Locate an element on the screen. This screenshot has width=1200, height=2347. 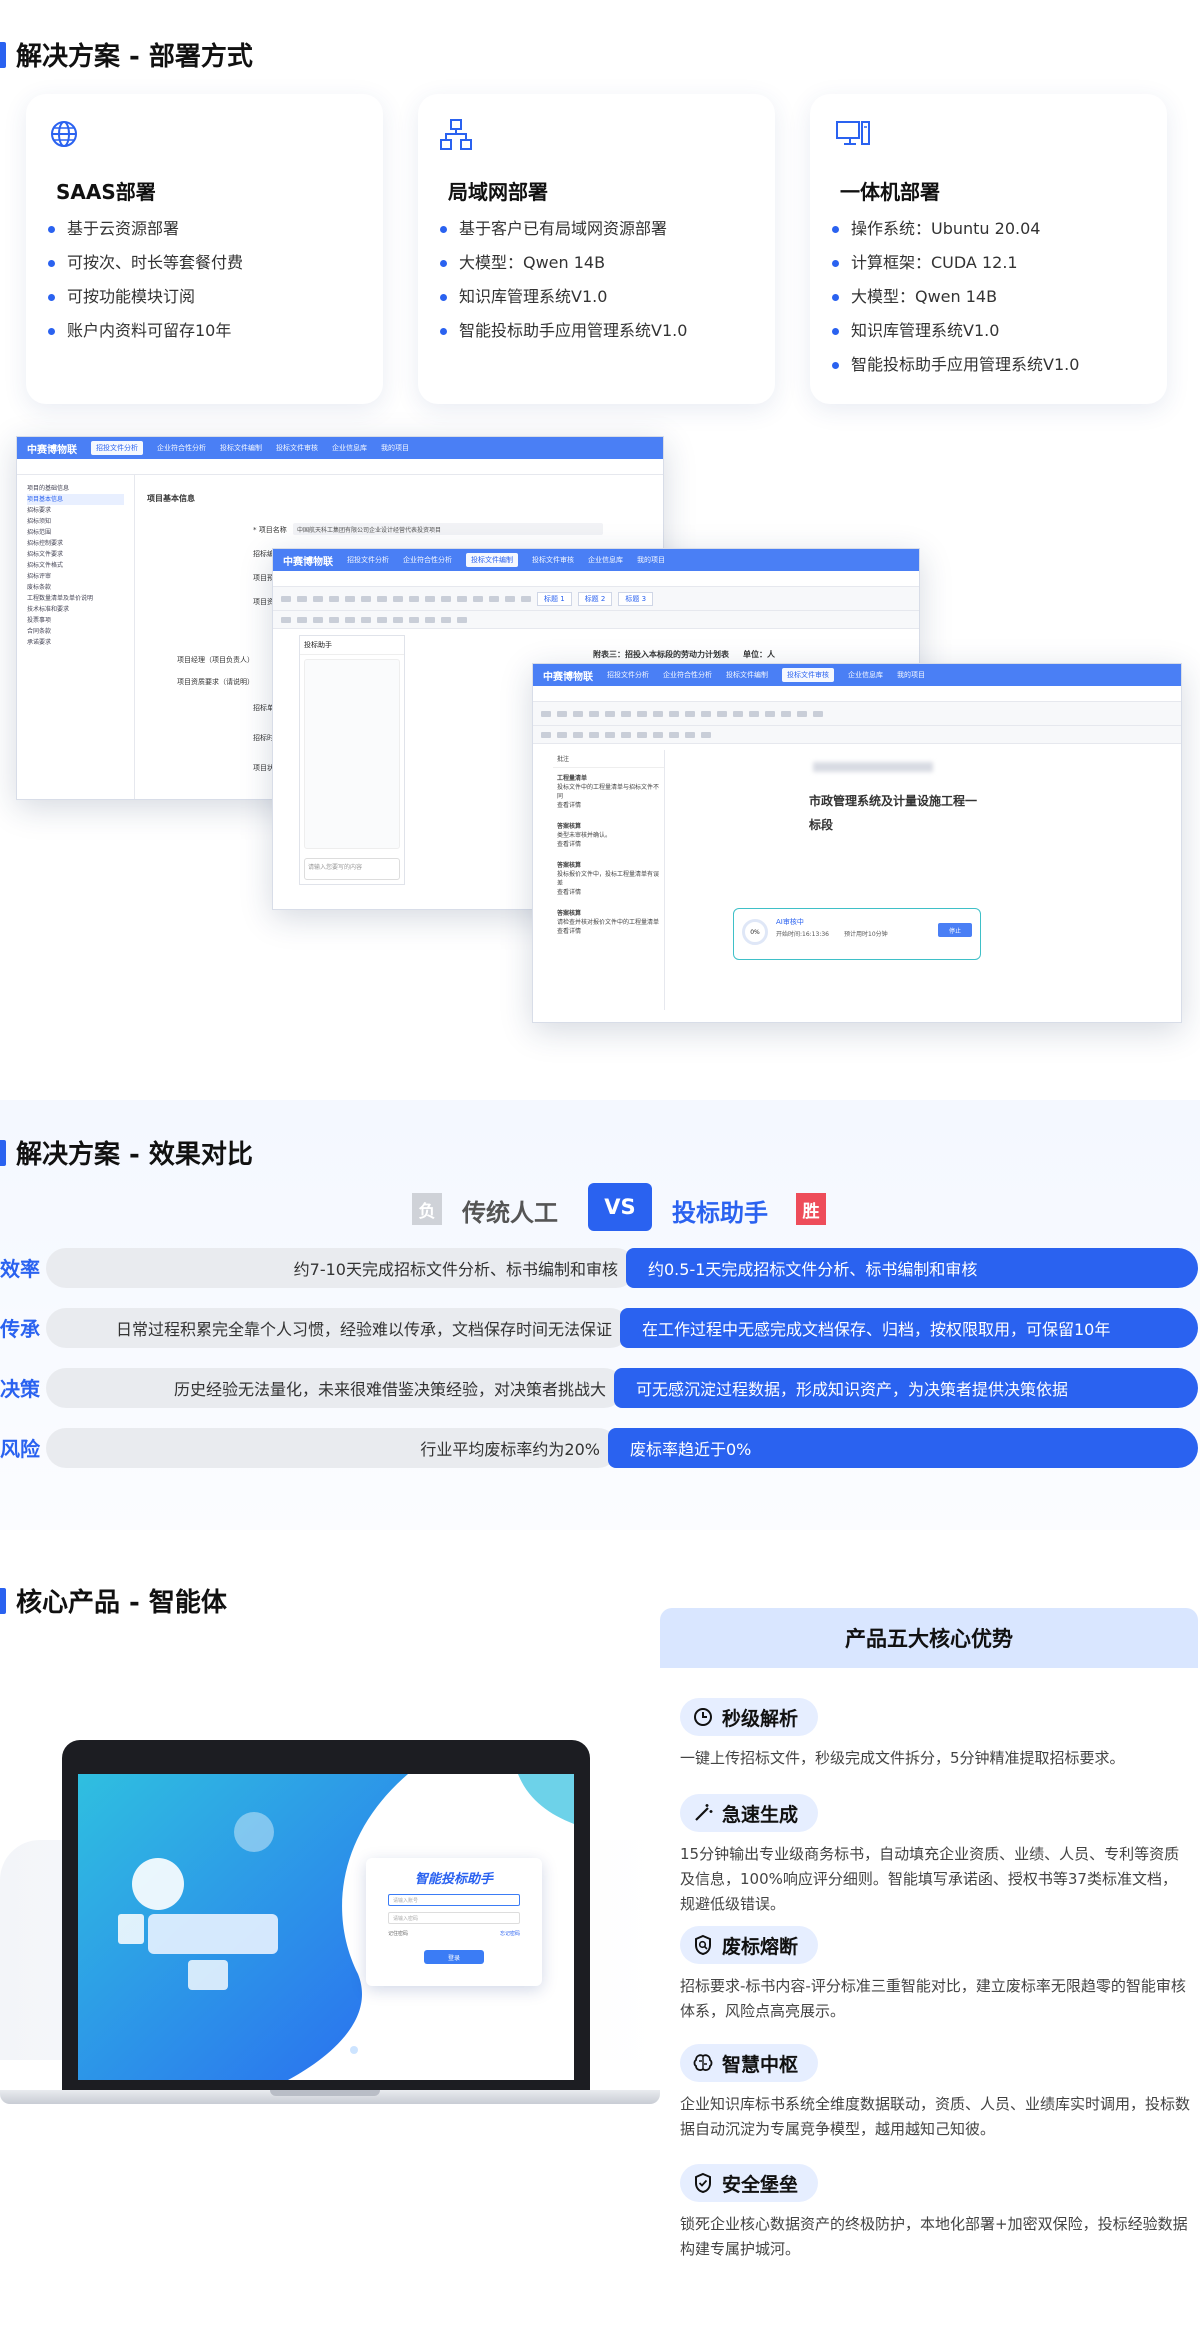
advantage-pill: 急速生成 is located at coordinates (749, 1813).